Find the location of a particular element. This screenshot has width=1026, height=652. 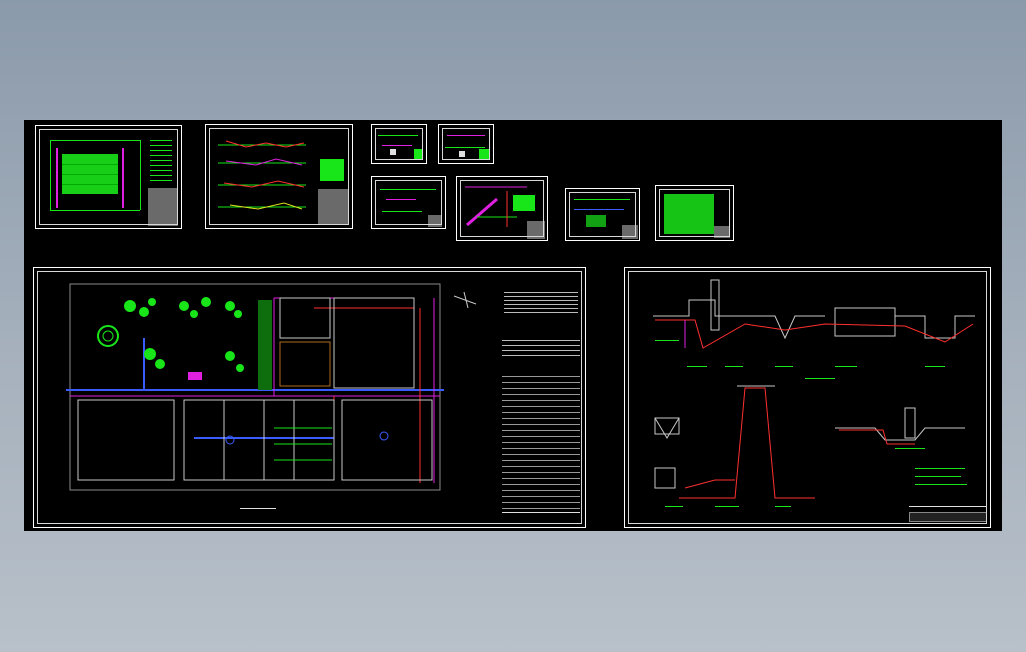

equipment-table is located at coordinates (541, 444).